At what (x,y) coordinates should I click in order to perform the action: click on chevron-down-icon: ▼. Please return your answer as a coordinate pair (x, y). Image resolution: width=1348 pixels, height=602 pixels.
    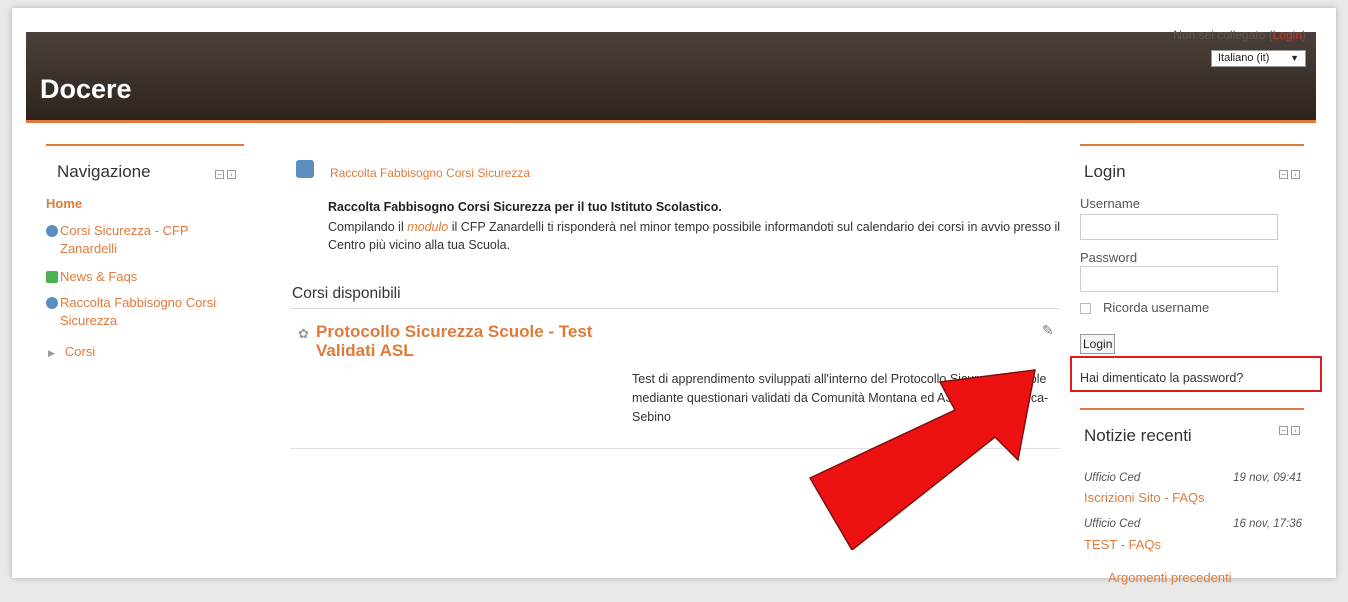
    Looking at the image, I should click on (1294, 58).